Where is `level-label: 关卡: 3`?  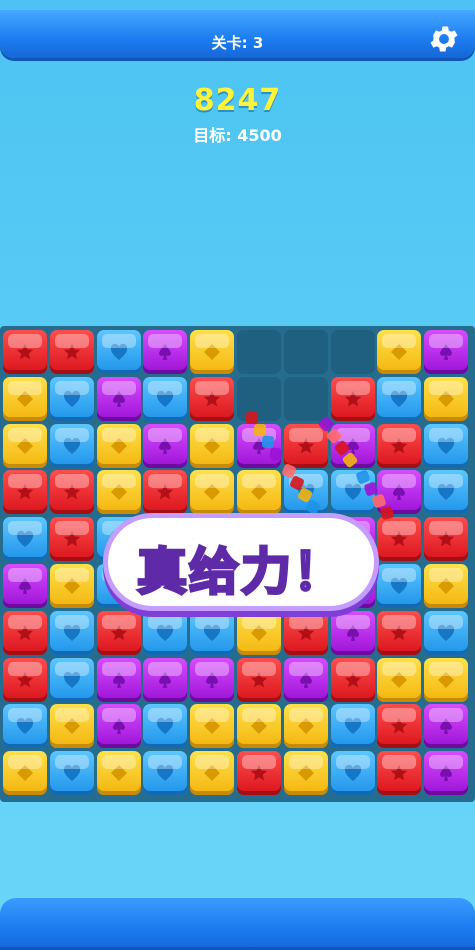
level-label: 关卡: 3 is located at coordinates (237, 43).